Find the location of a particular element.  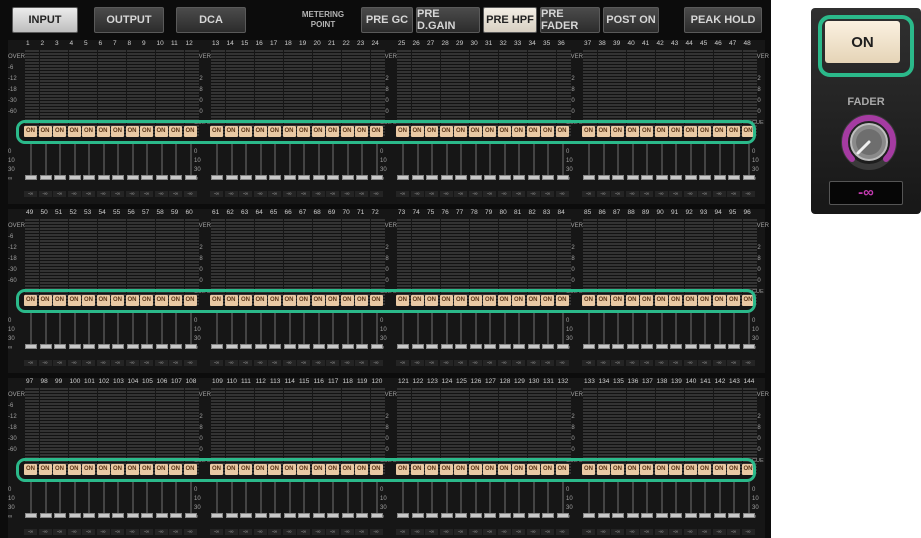

metering-post-on-button: POST ON is located at coordinates (631, 20).